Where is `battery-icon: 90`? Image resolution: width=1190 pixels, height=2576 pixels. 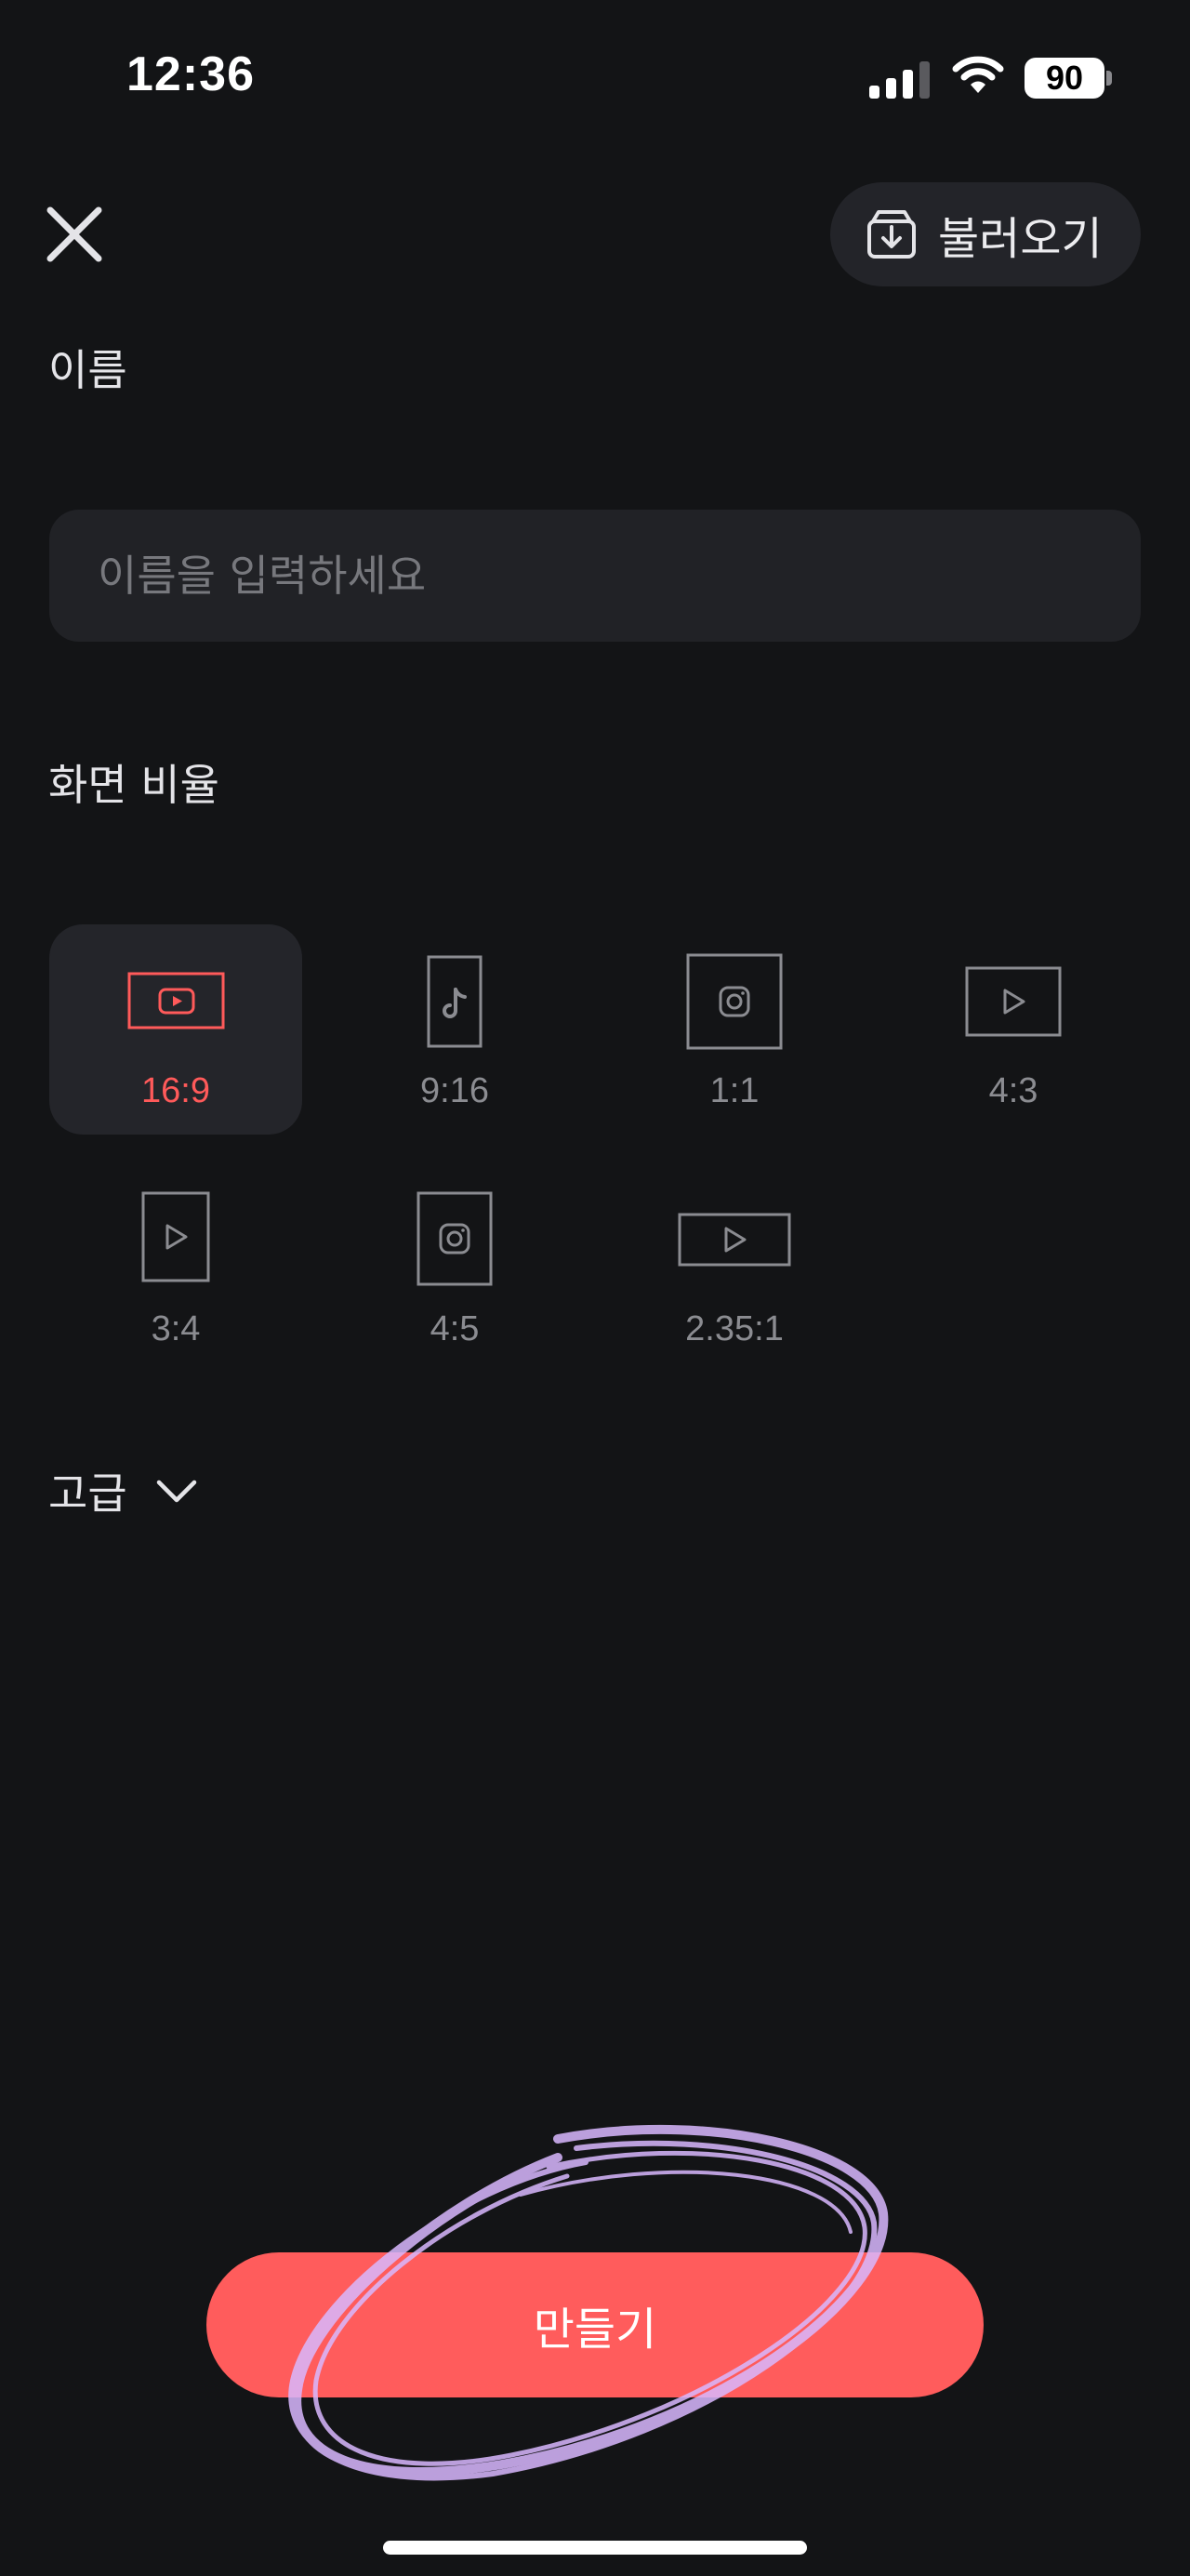
battery-icon: 90 is located at coordinates (1064, 78).